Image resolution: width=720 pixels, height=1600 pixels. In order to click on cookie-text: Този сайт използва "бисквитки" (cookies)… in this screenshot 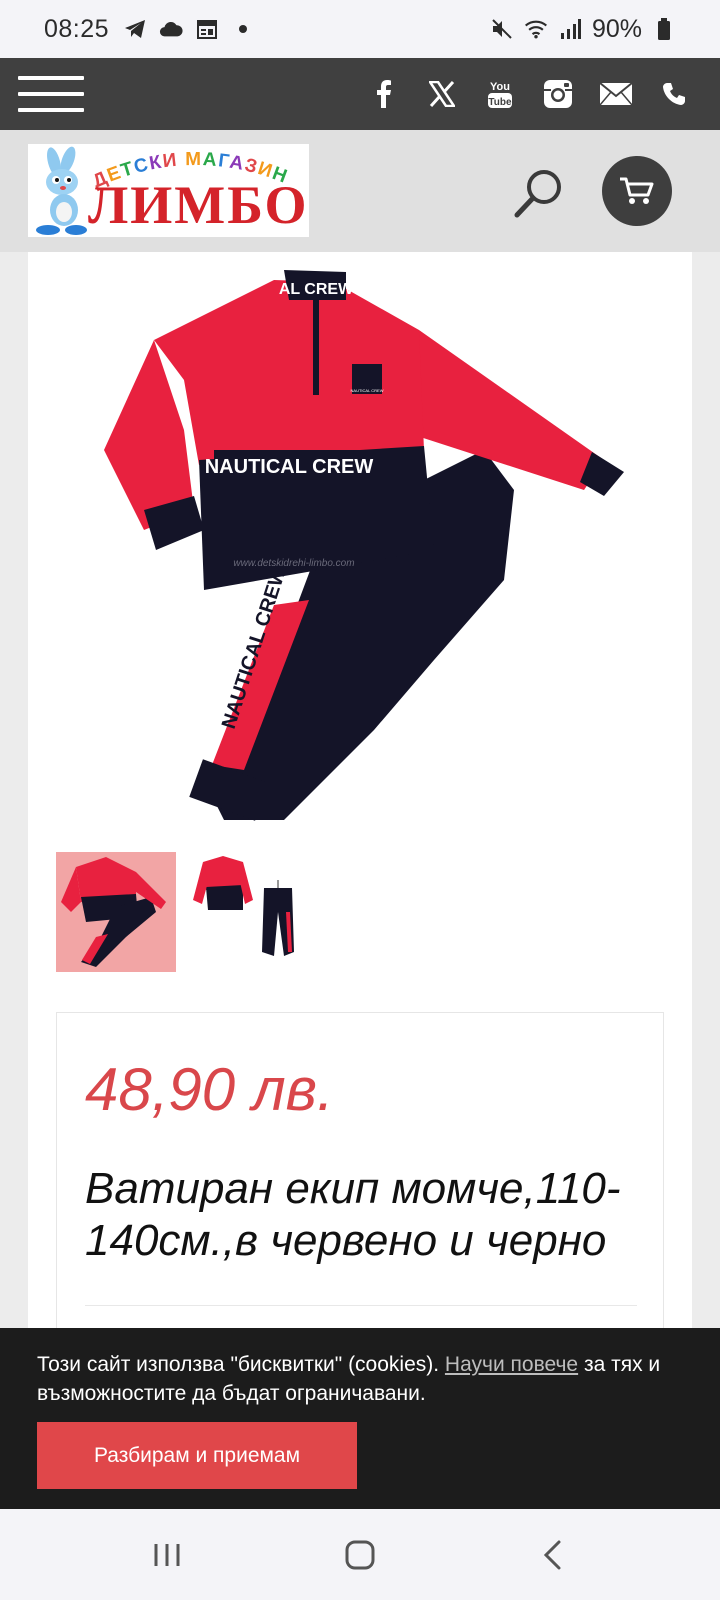, I will do `click(362, 1379)`.